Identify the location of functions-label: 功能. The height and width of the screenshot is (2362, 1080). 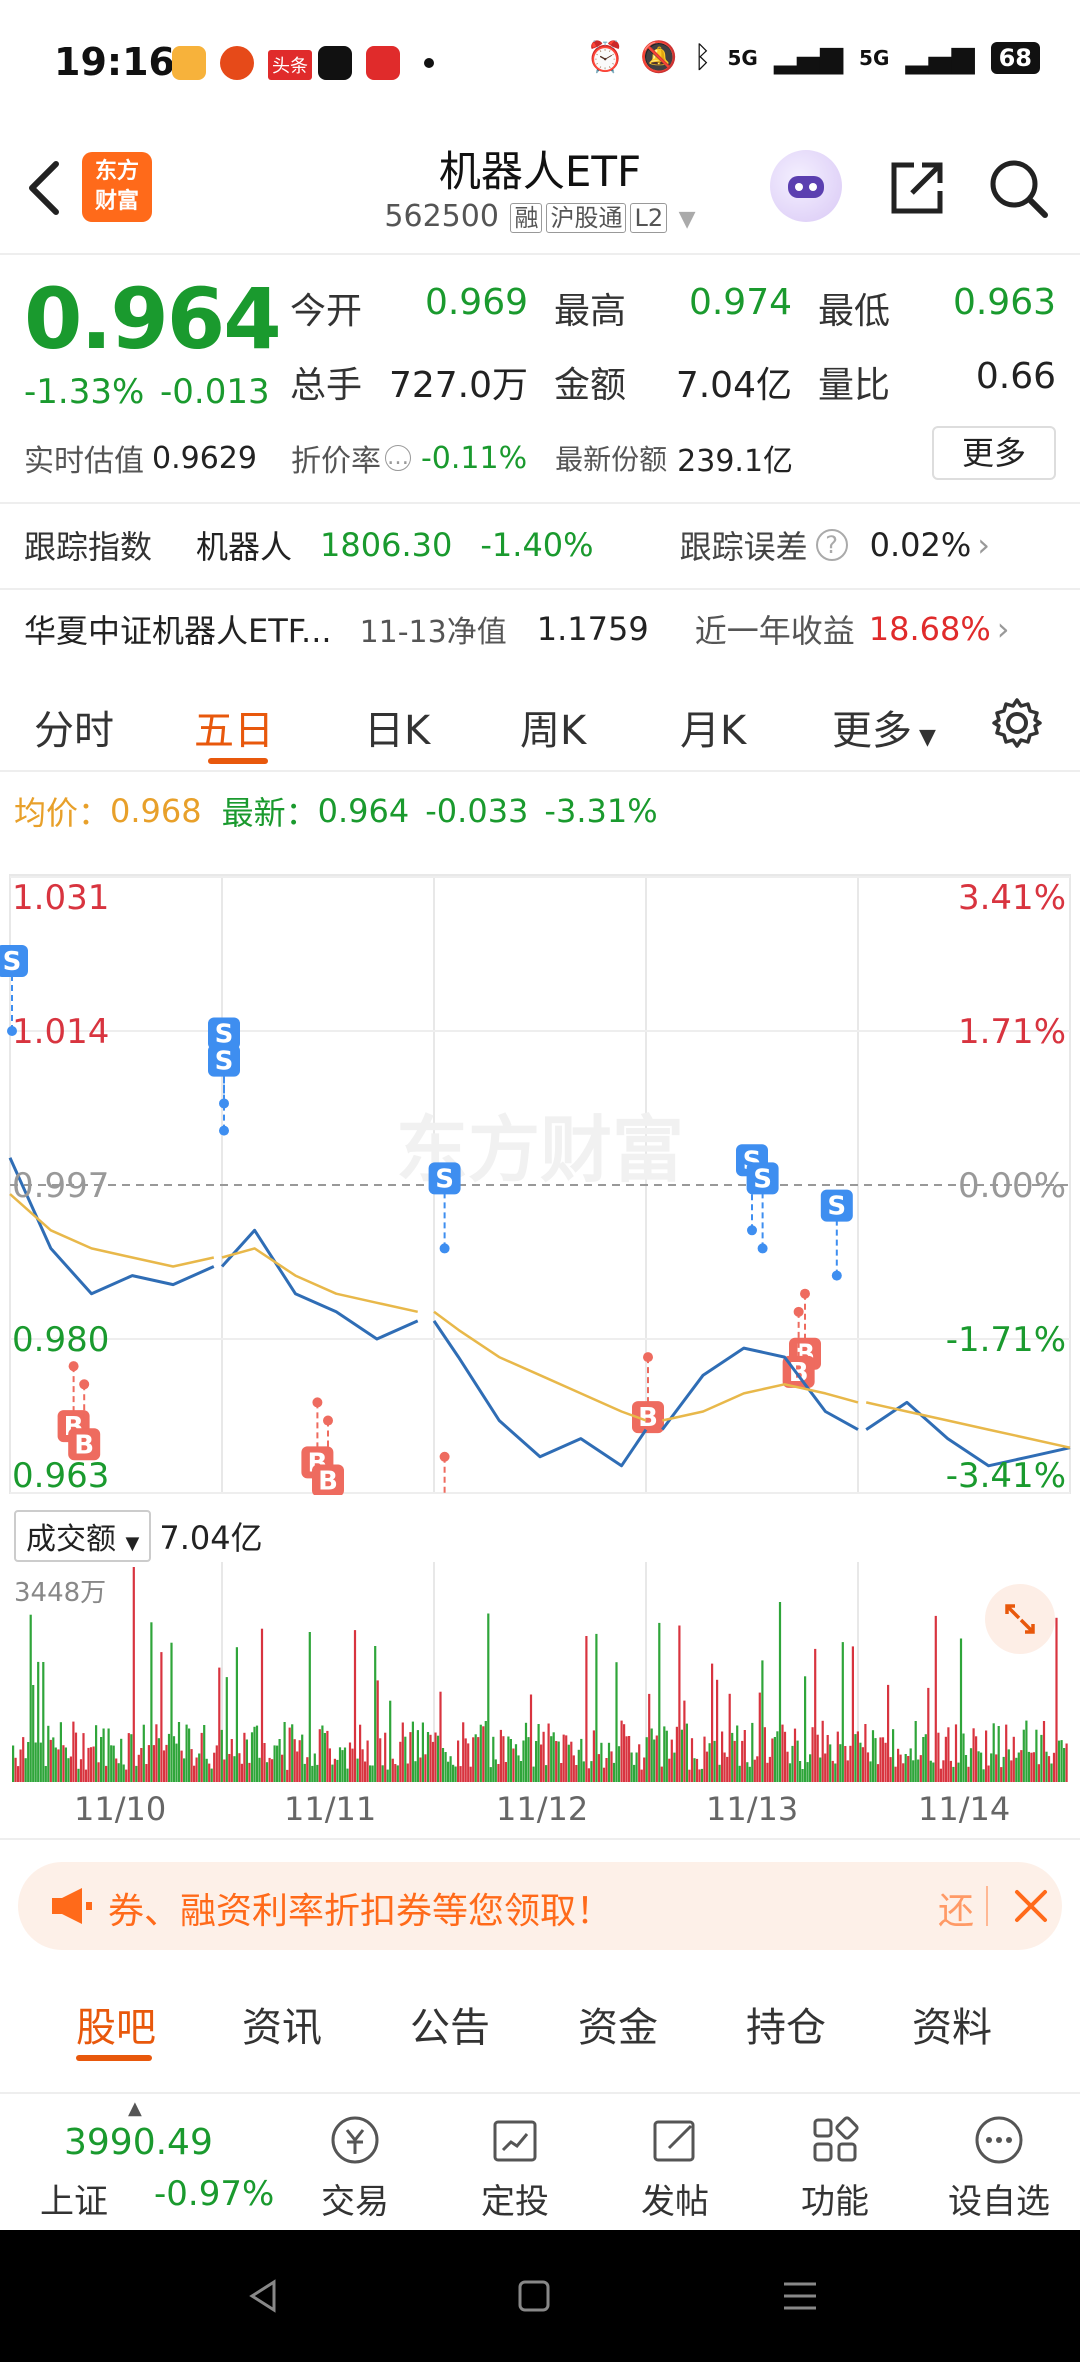
(835, 2202).